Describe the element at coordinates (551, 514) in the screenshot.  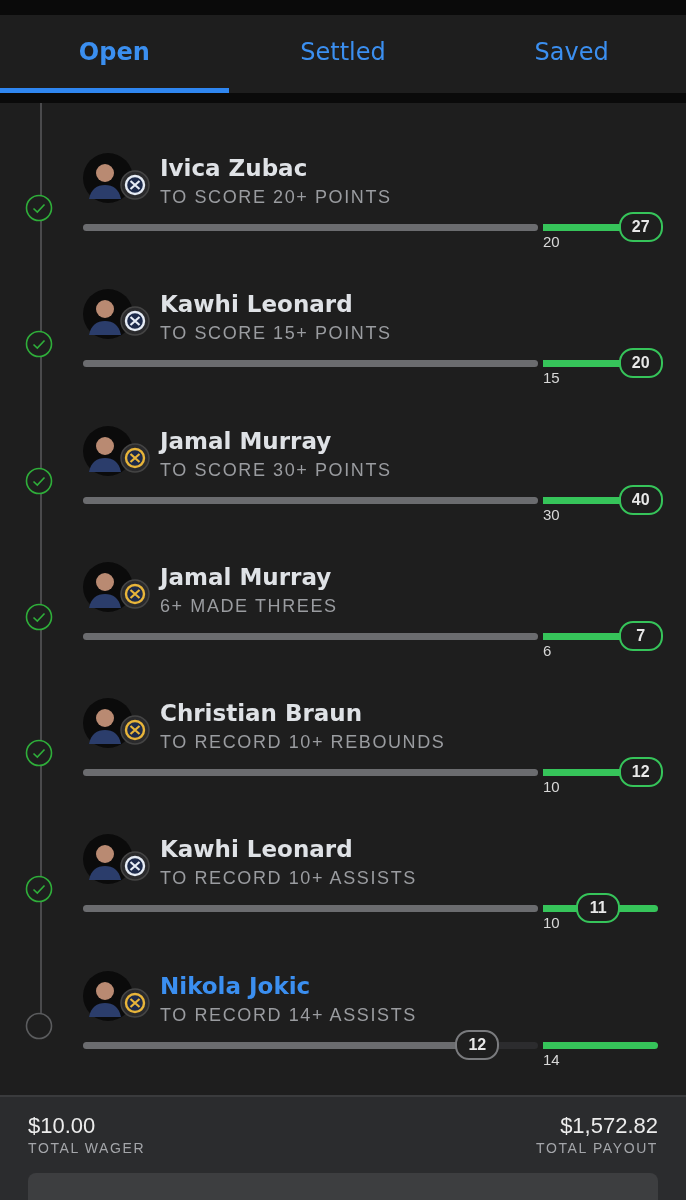
I see `target-value: 30` at that location.